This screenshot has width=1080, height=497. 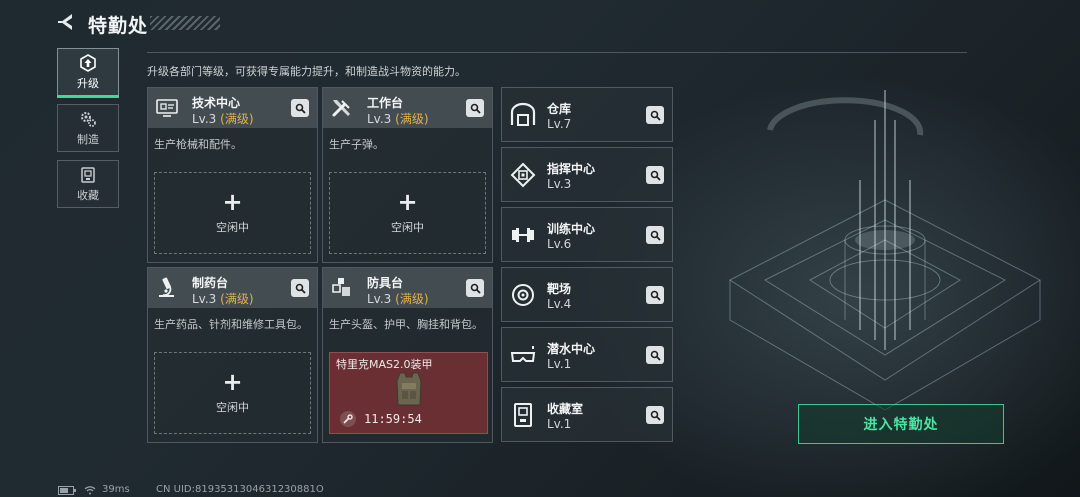 I want to click on facility-name: 仓库, so click(x=559, y=109).